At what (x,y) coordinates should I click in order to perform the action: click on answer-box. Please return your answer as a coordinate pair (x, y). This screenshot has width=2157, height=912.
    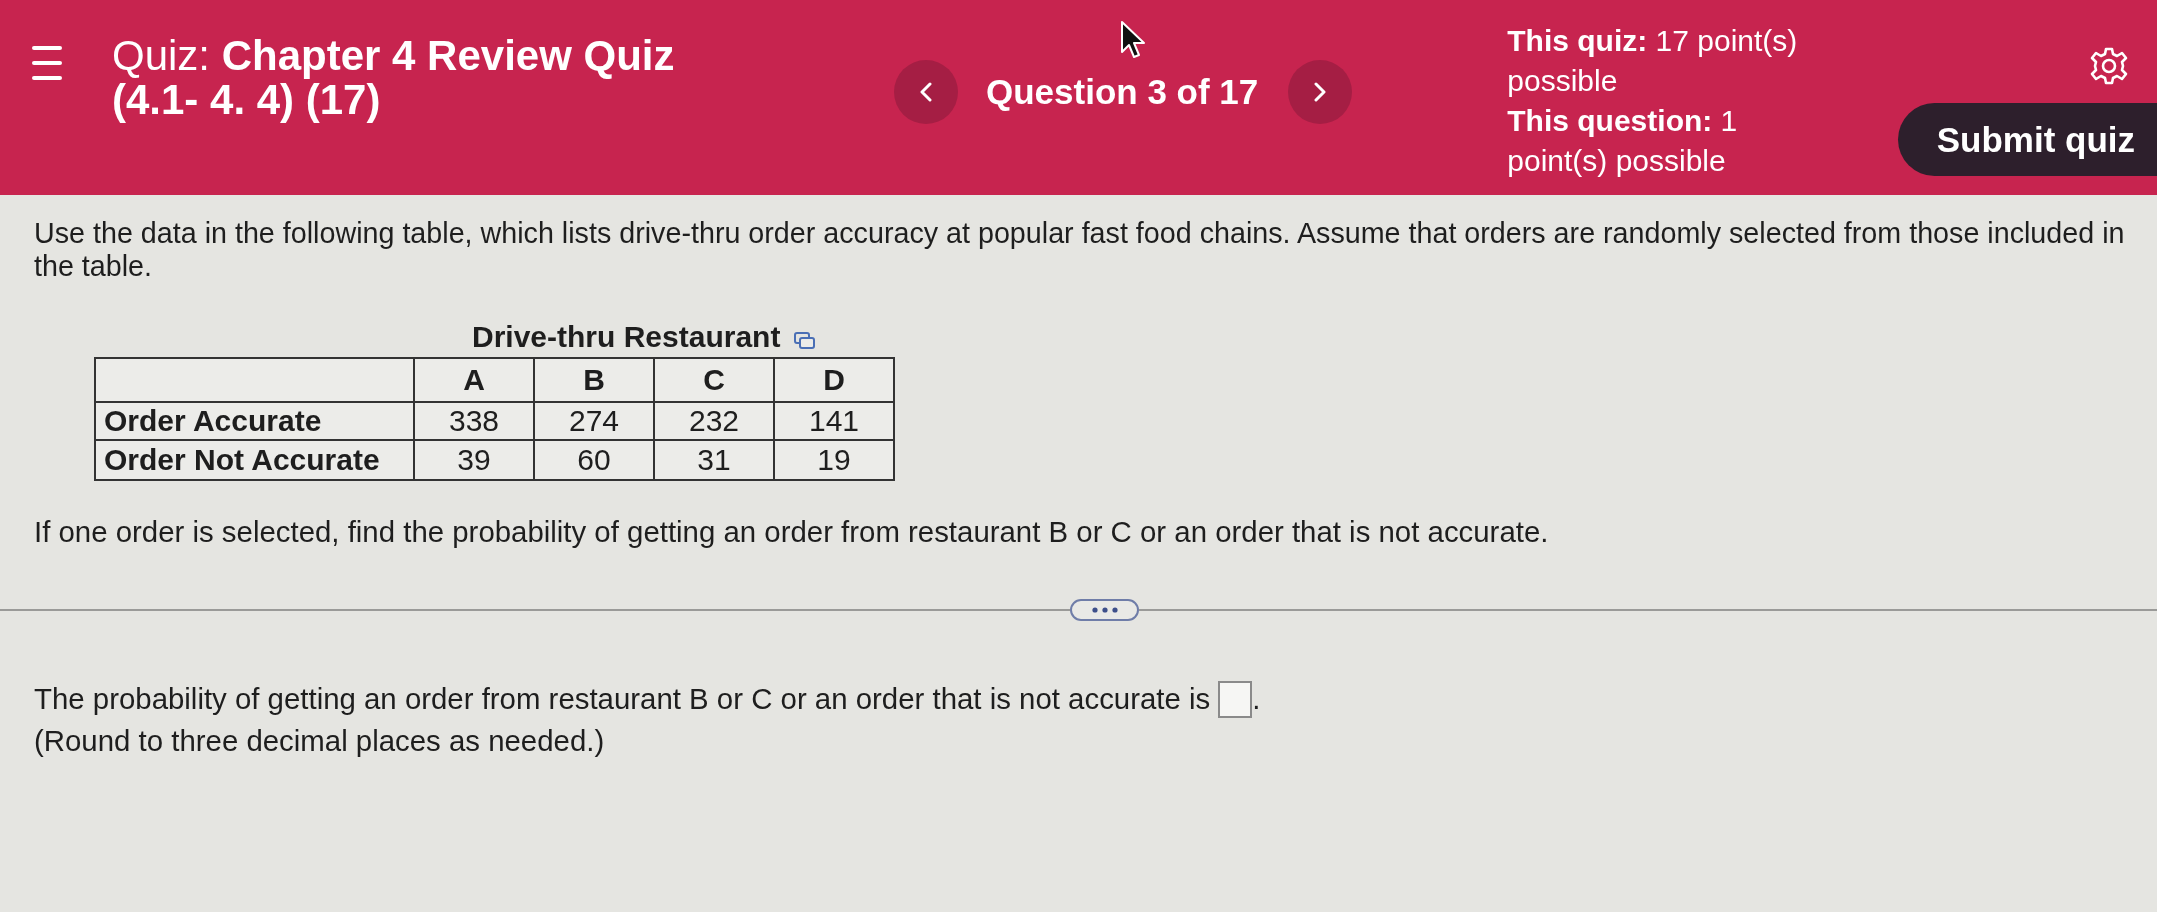
    Looking at the image, I should click on (1235, 699).